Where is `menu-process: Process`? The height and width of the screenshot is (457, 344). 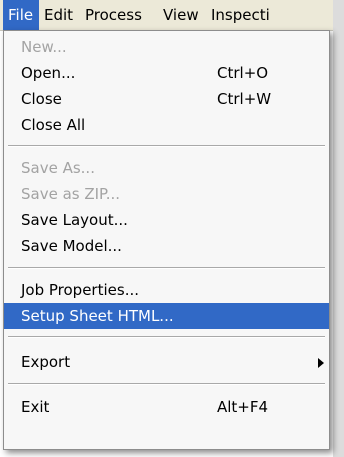 menu-process: Process is located at coordinates (113, 15).